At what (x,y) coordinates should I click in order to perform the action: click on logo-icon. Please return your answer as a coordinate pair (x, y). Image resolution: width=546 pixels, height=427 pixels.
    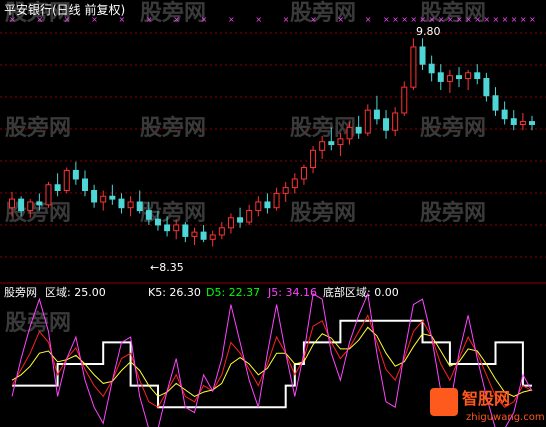
    Looking at the image, I should click on (444, 402).